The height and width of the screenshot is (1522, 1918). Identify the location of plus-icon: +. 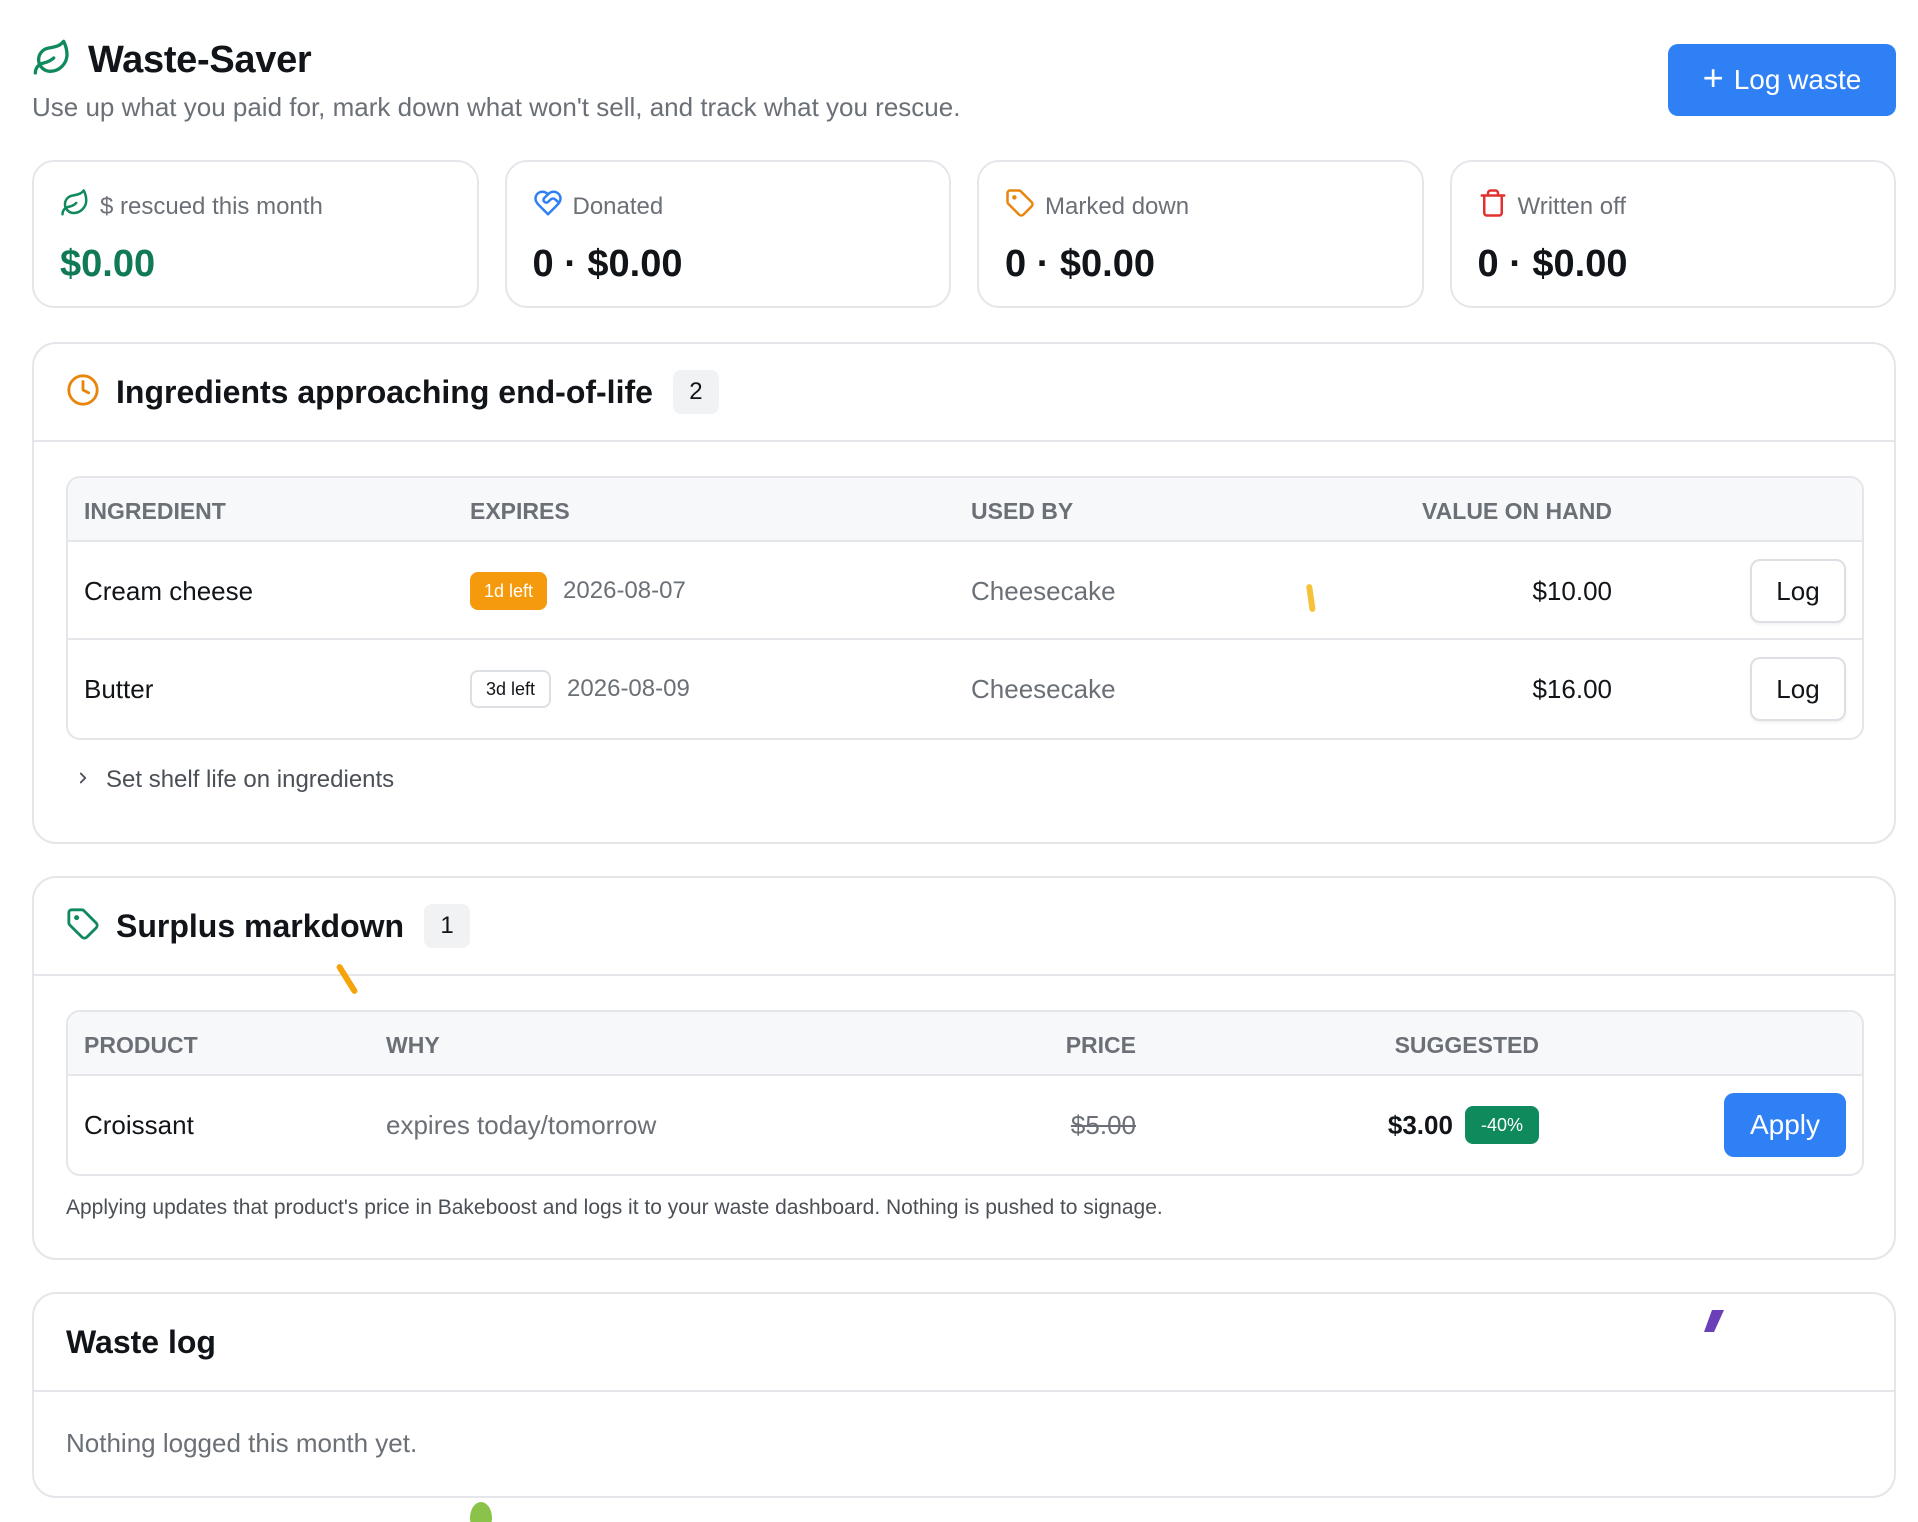
(1713, 77).